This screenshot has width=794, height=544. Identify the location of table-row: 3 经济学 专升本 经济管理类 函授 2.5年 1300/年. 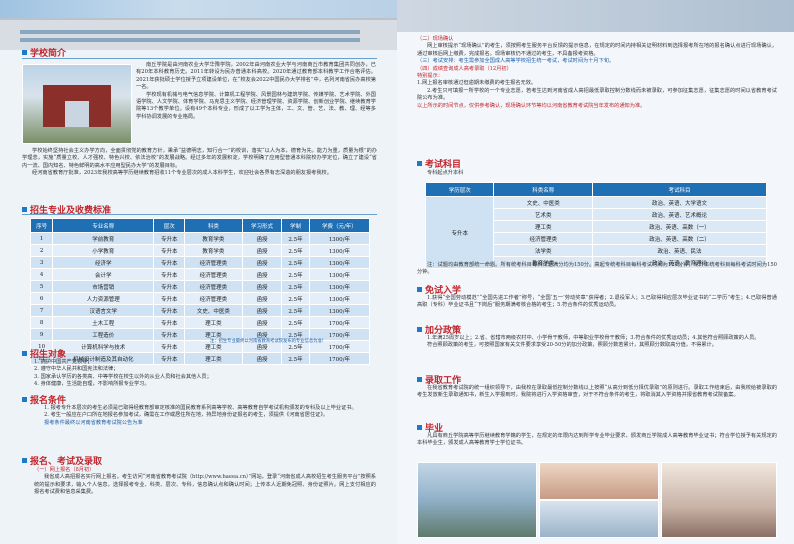
(200, 262).